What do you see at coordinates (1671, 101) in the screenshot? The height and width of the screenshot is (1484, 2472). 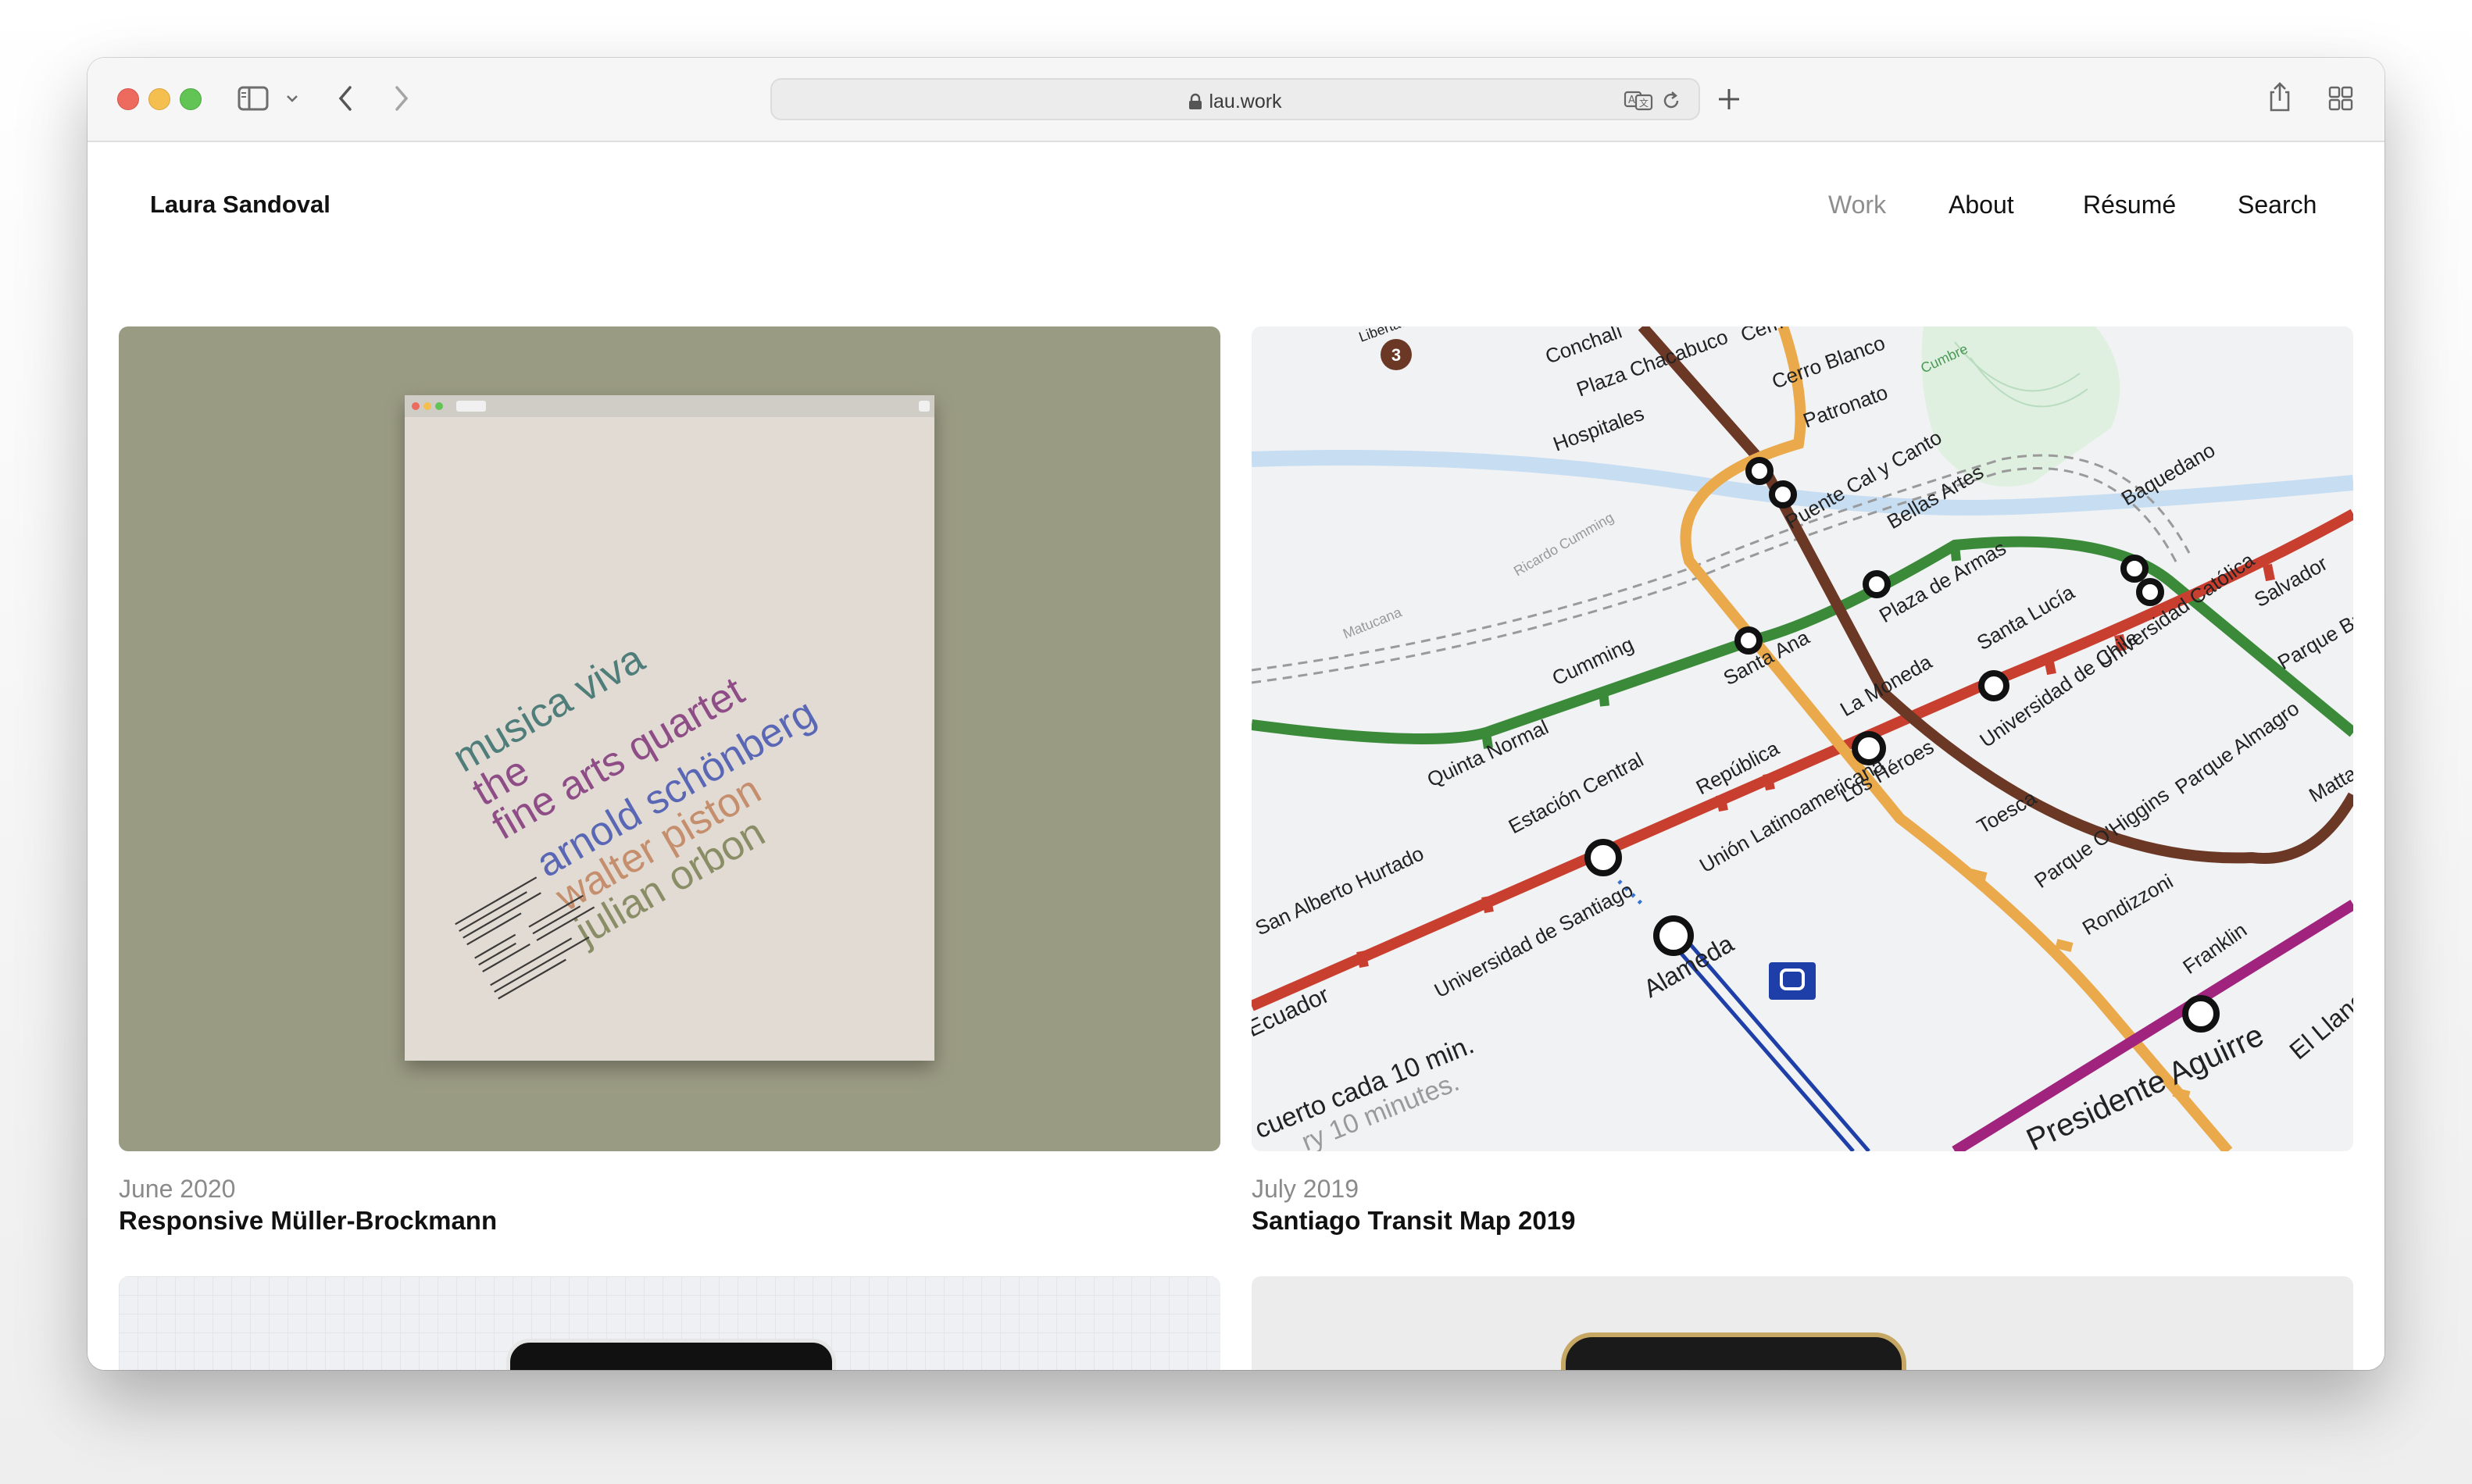 I see `reload-icon` at bounding box center [1671, 101].